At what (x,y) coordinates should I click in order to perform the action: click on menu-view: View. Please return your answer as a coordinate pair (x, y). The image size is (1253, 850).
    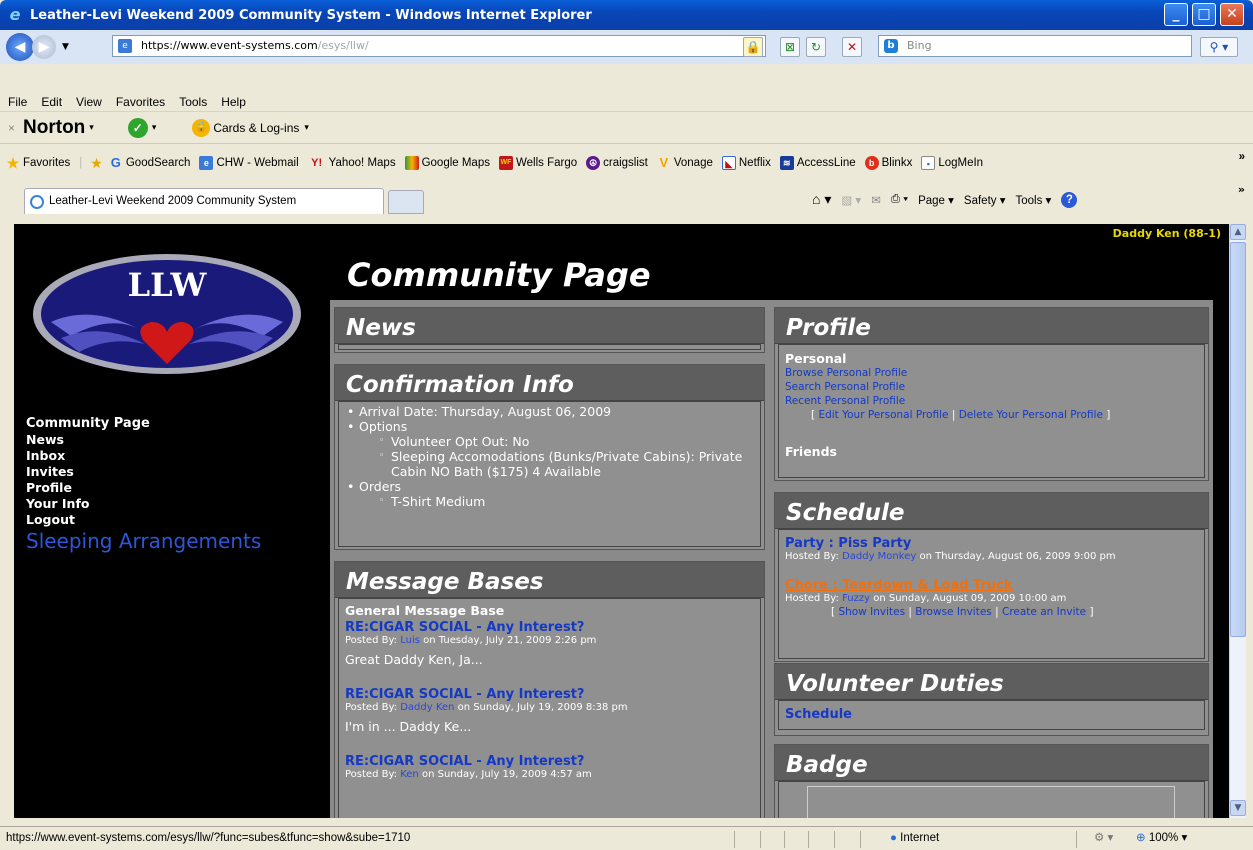
    Looking at the image, I should click on (89, 102).